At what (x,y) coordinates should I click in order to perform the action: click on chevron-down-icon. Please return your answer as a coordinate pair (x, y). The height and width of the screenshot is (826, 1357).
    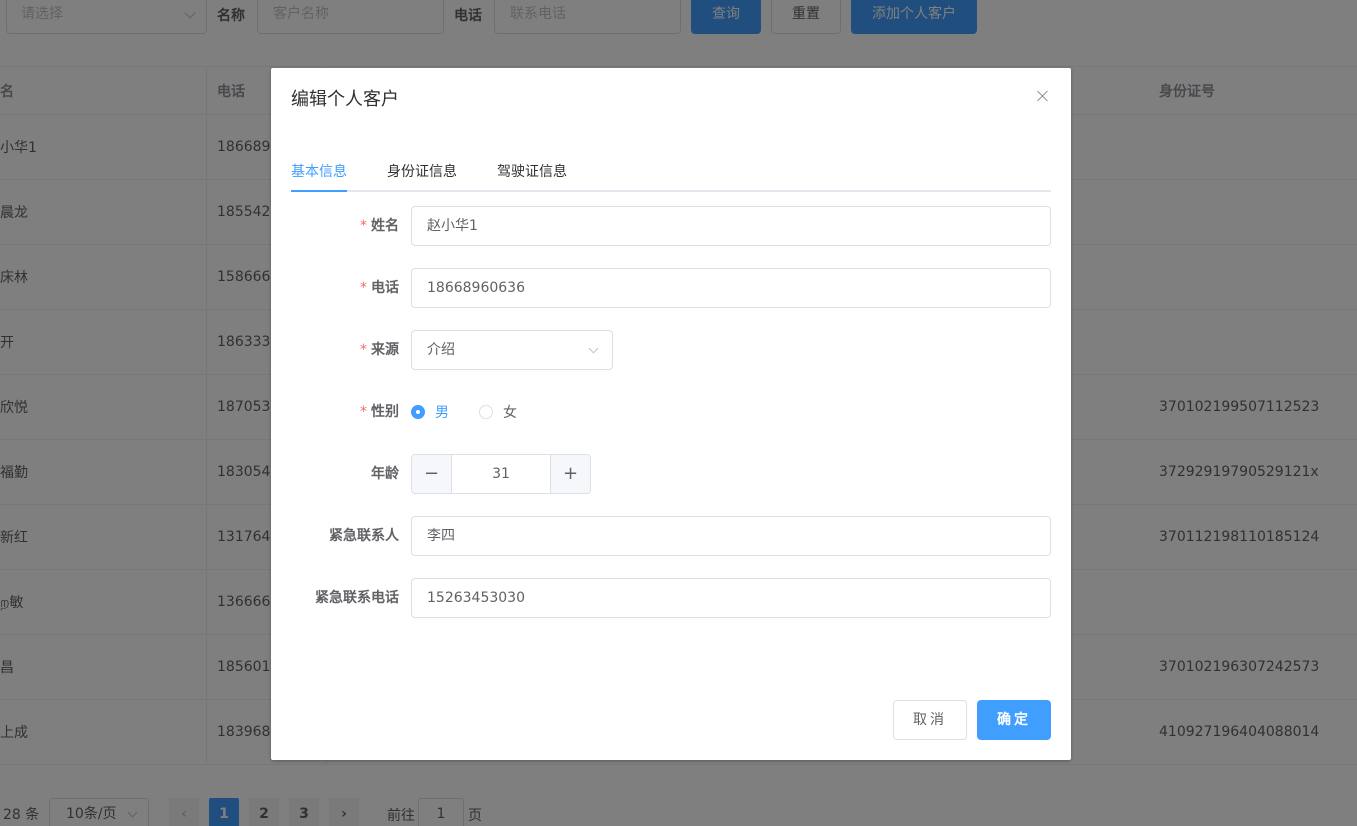
    Looking at the image, I should click on (593, 348).